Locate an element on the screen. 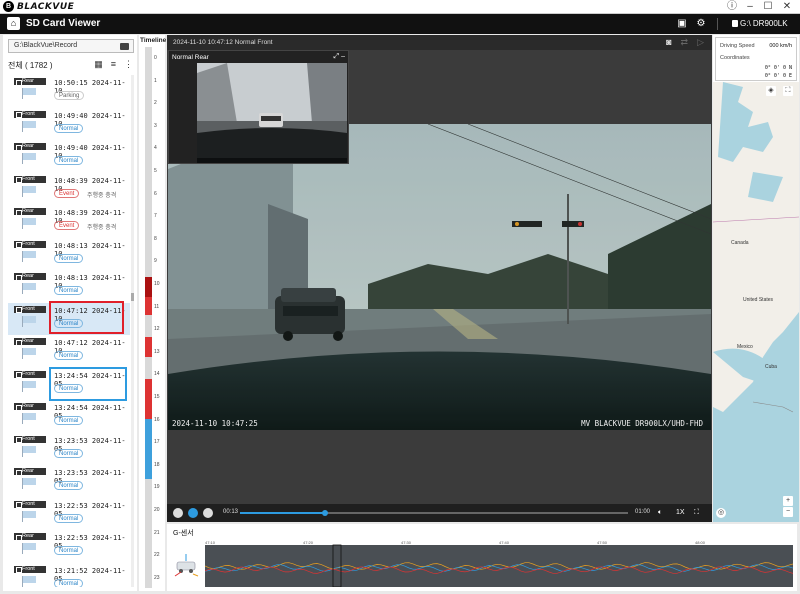  g-sensor-panel: G-센서 47:10 47:20 47:30 47:40 47:50 48:00 is located at coordinates (482, 557).